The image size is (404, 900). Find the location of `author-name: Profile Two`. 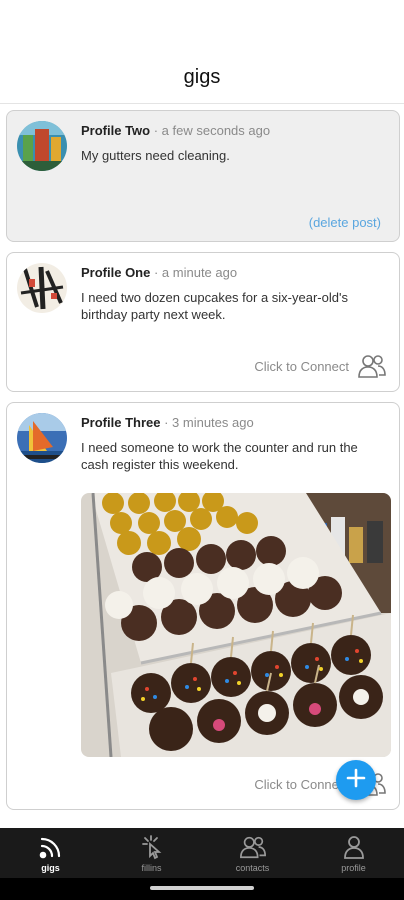

author-name: Profile Two is located at coordinates (115, 130).